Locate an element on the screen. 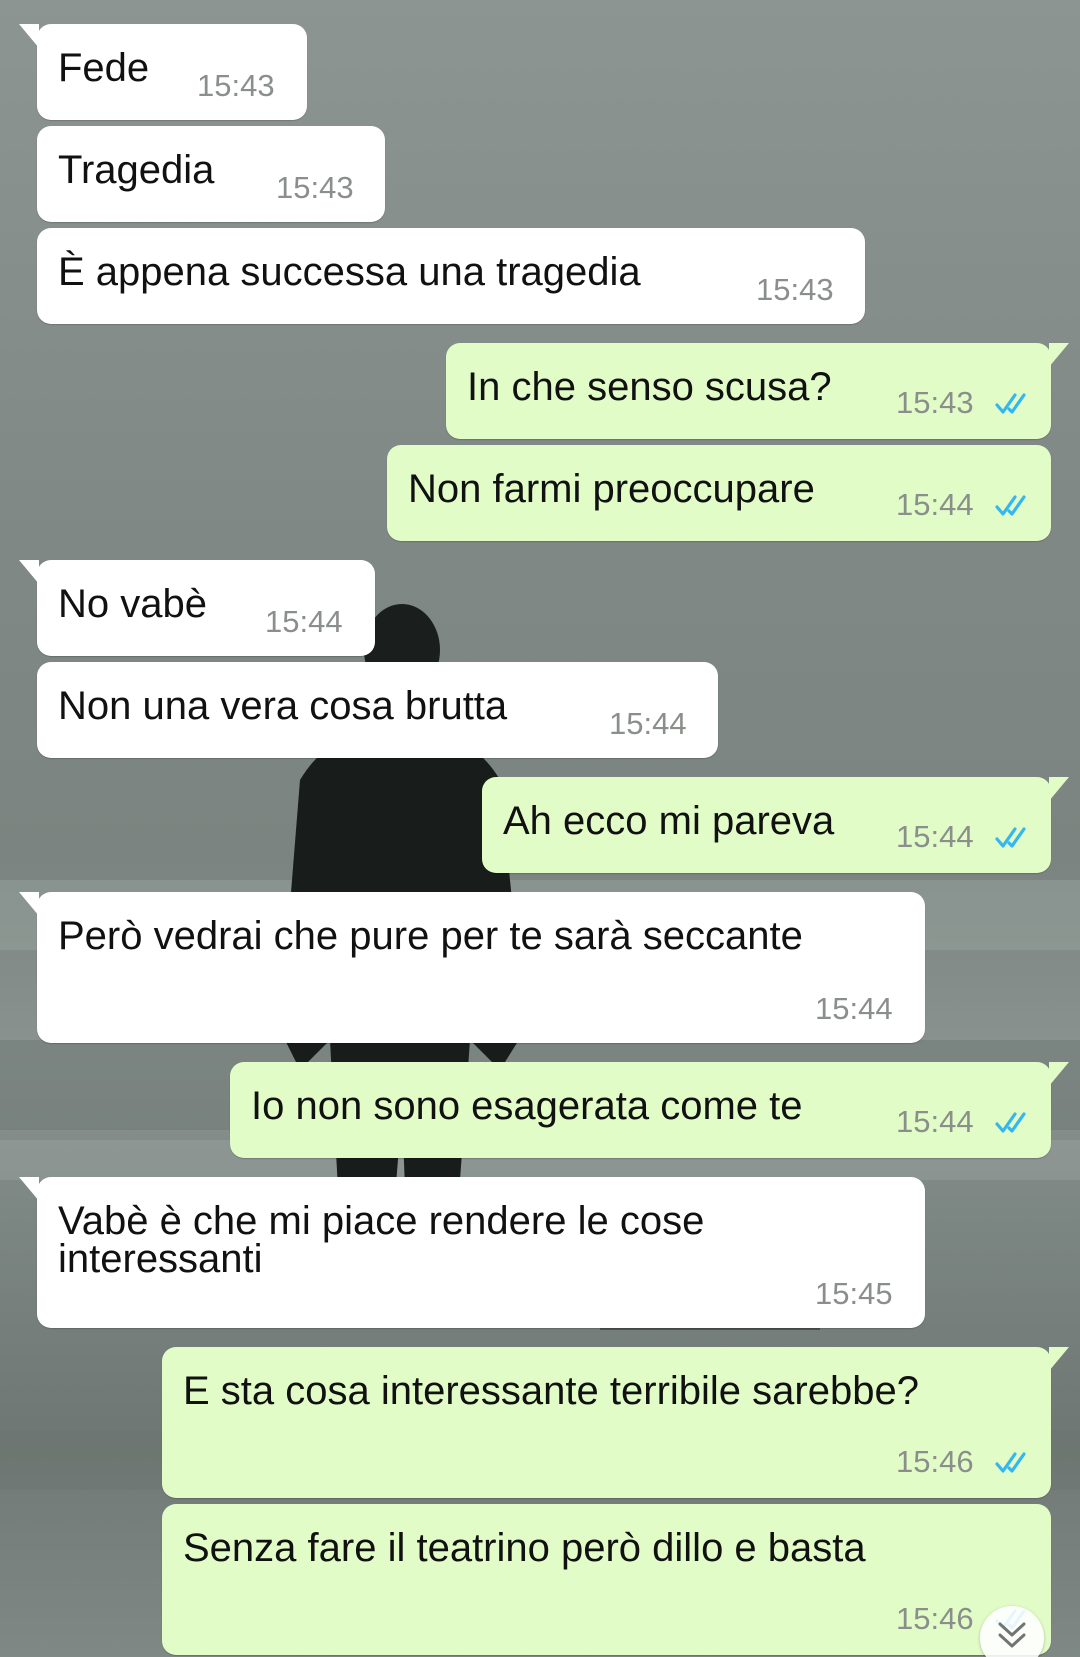 This screenshot has width=1080, height=1657. double-chevron-down-icon is located at coordinates (1012, 1635).